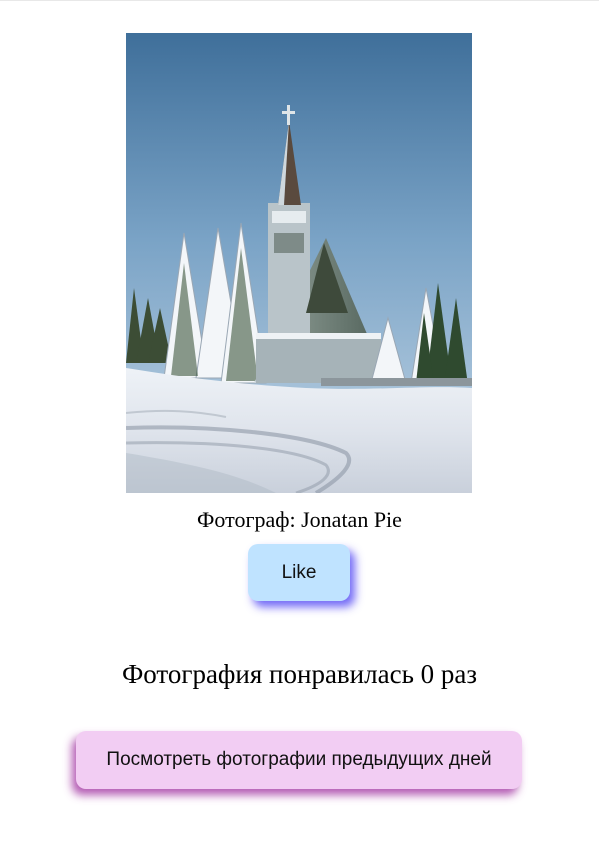 This screenshot has height=858, width=599. Describe the element at coordinates (299, 572) in the screenshot. I see `like-button: Like` at that location.